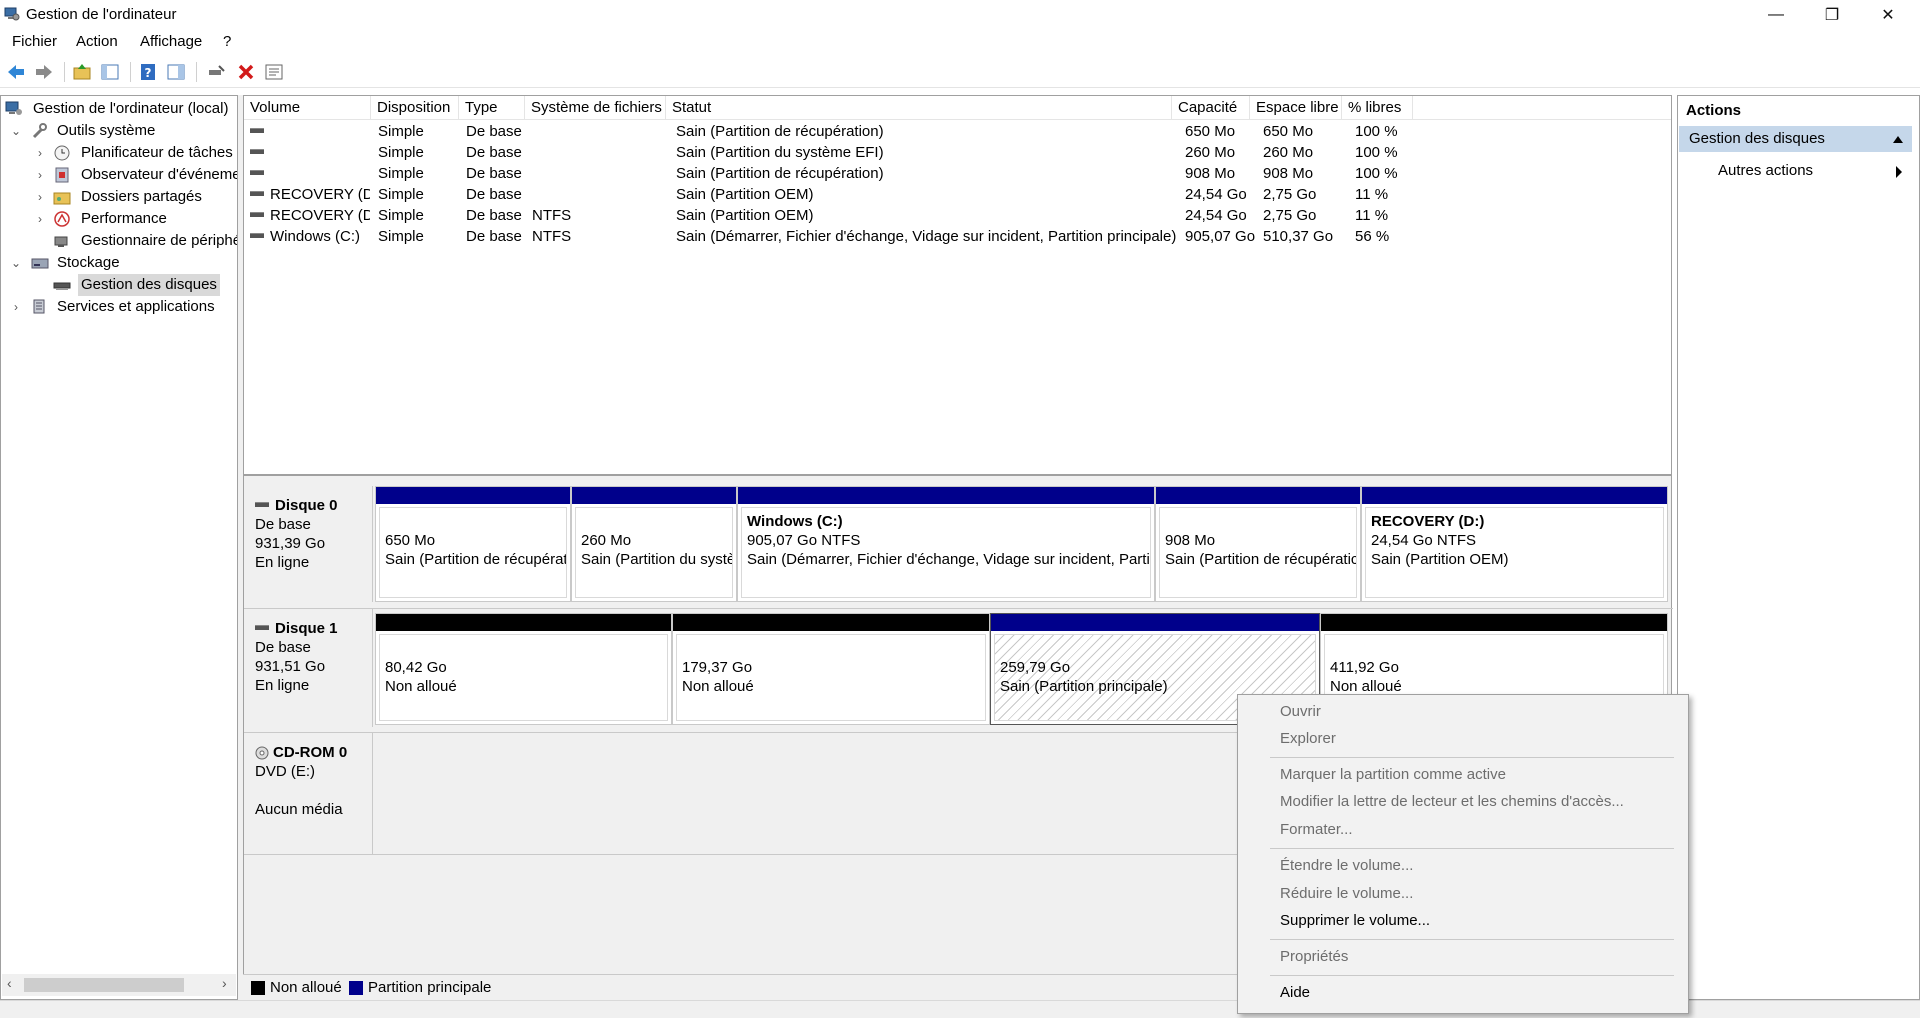 The image size is (1920, 1018). What do you see at coordinates (119, 263) in the screenshot?
I see `tree-item-storage: ⌄ Stockage` at bounding box center [119, 263].